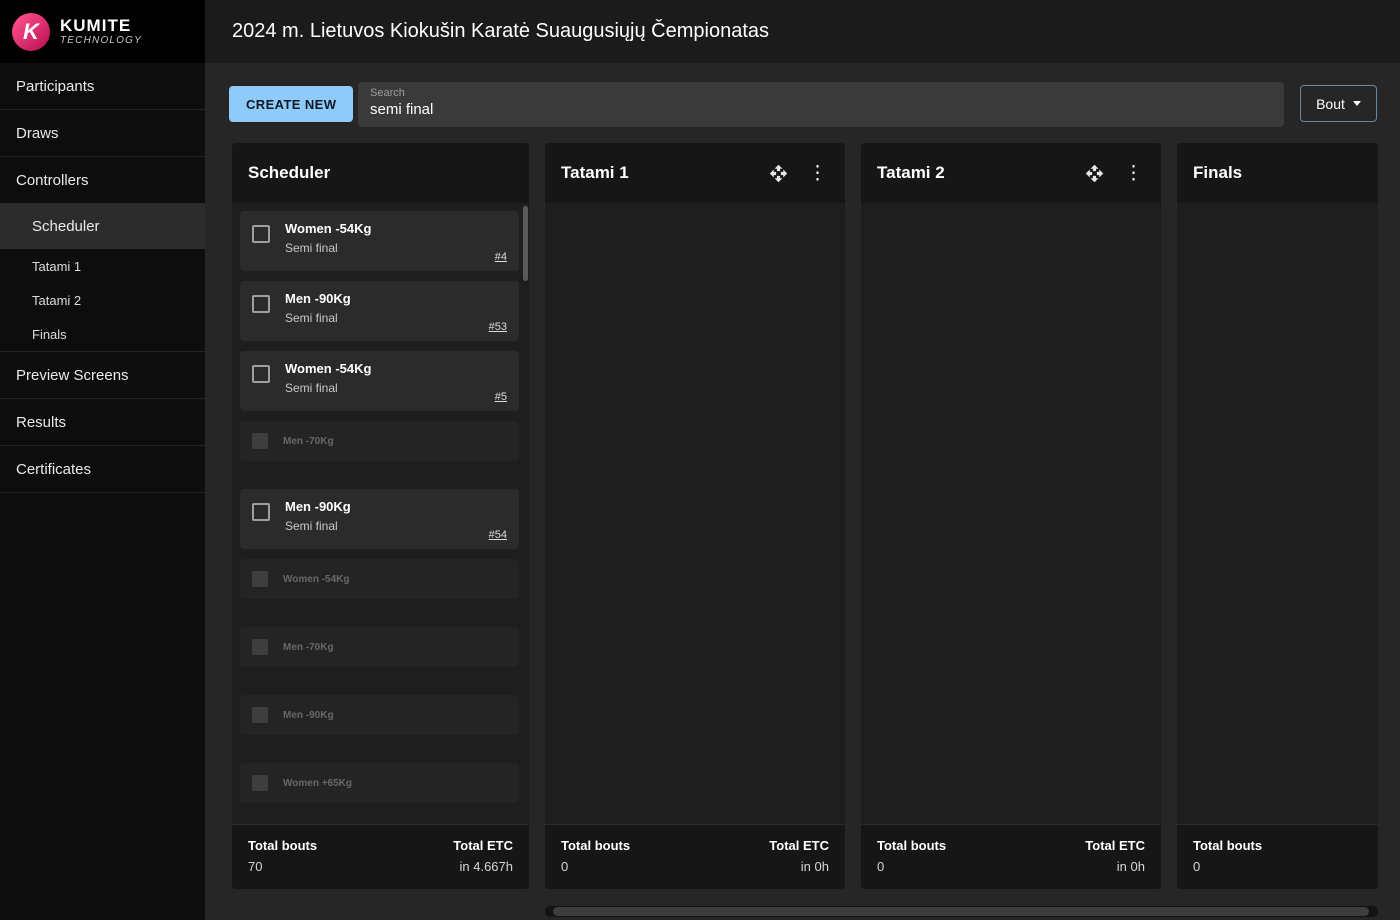 This screenshot has width=1400, height=920. What do you see at coordinates (501, 257) in the screenshot?
I see `bout-number-link: #4` at bounding box center [501, 257].